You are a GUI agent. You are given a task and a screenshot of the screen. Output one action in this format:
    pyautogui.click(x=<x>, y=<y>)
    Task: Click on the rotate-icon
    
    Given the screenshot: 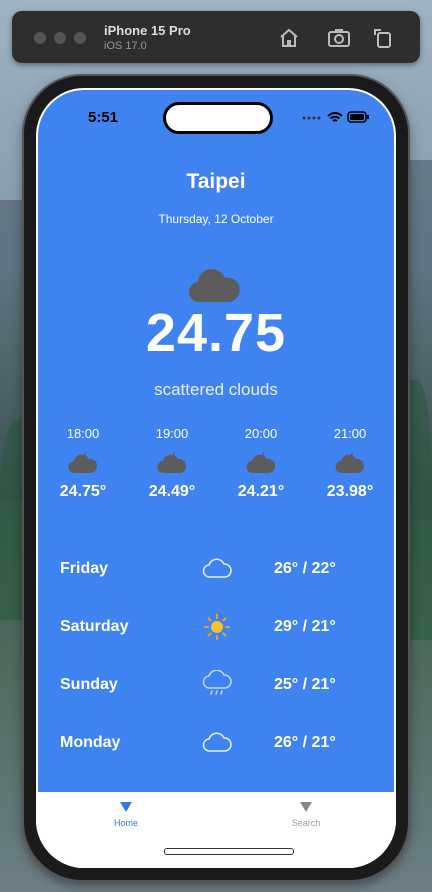 What is the action you would take?
    pyautogui.click(x=383, y=38)
    